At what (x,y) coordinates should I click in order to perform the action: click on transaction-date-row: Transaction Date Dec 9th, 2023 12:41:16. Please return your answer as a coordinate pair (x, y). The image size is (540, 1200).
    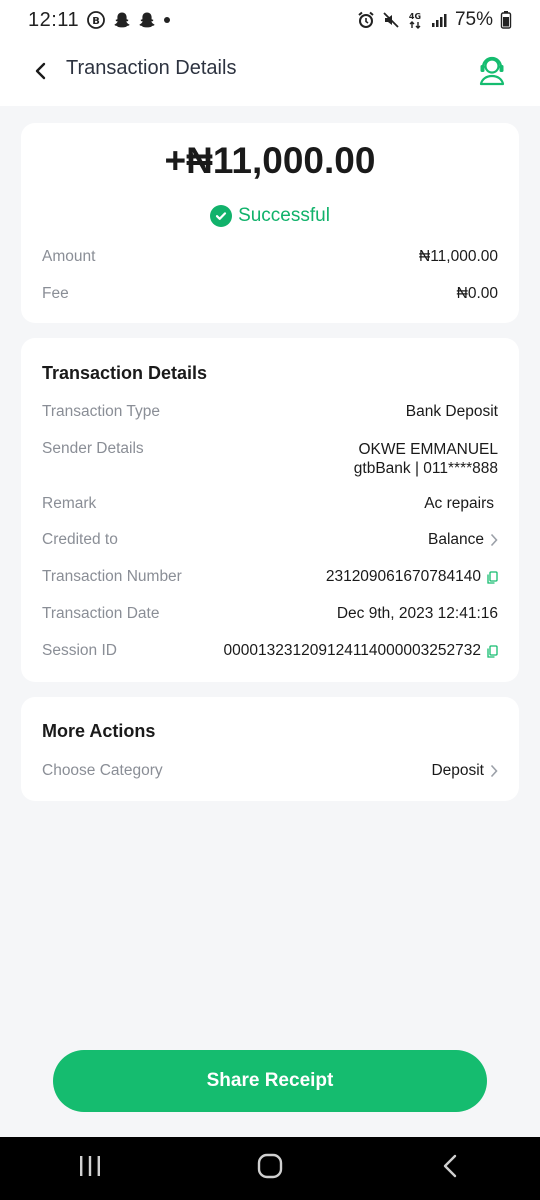
    Looking at the image, I should click on (270, 614).